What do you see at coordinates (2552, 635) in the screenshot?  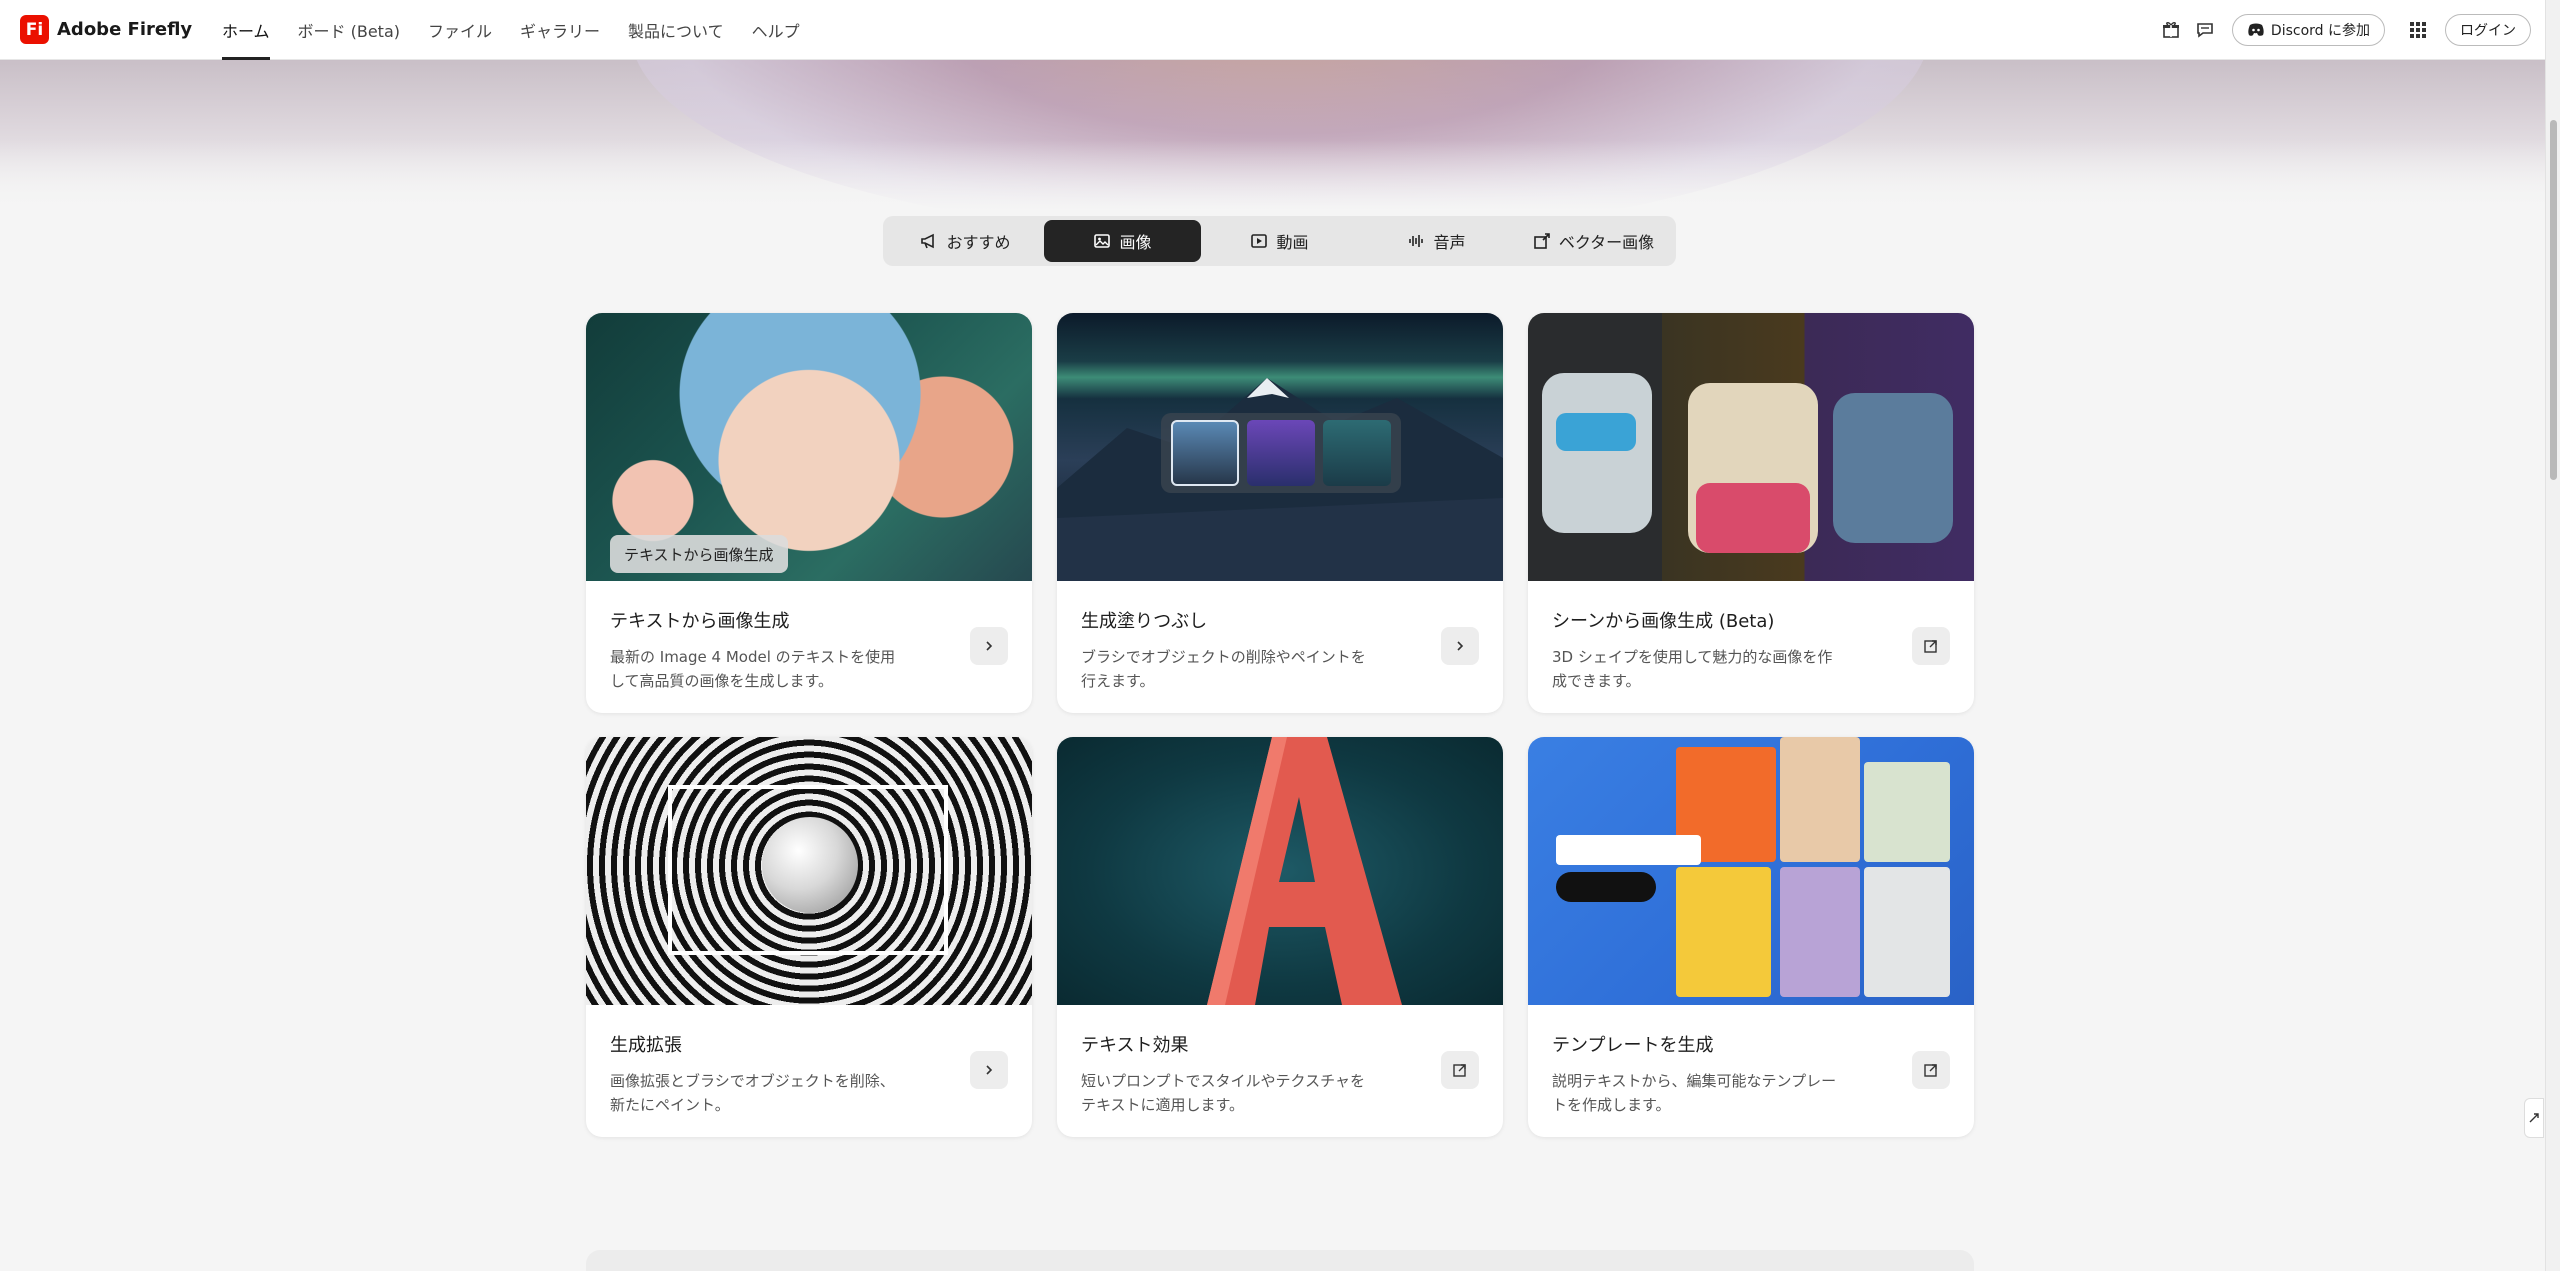 I see `page-scrollbar` at bounding box center [2552, 635].